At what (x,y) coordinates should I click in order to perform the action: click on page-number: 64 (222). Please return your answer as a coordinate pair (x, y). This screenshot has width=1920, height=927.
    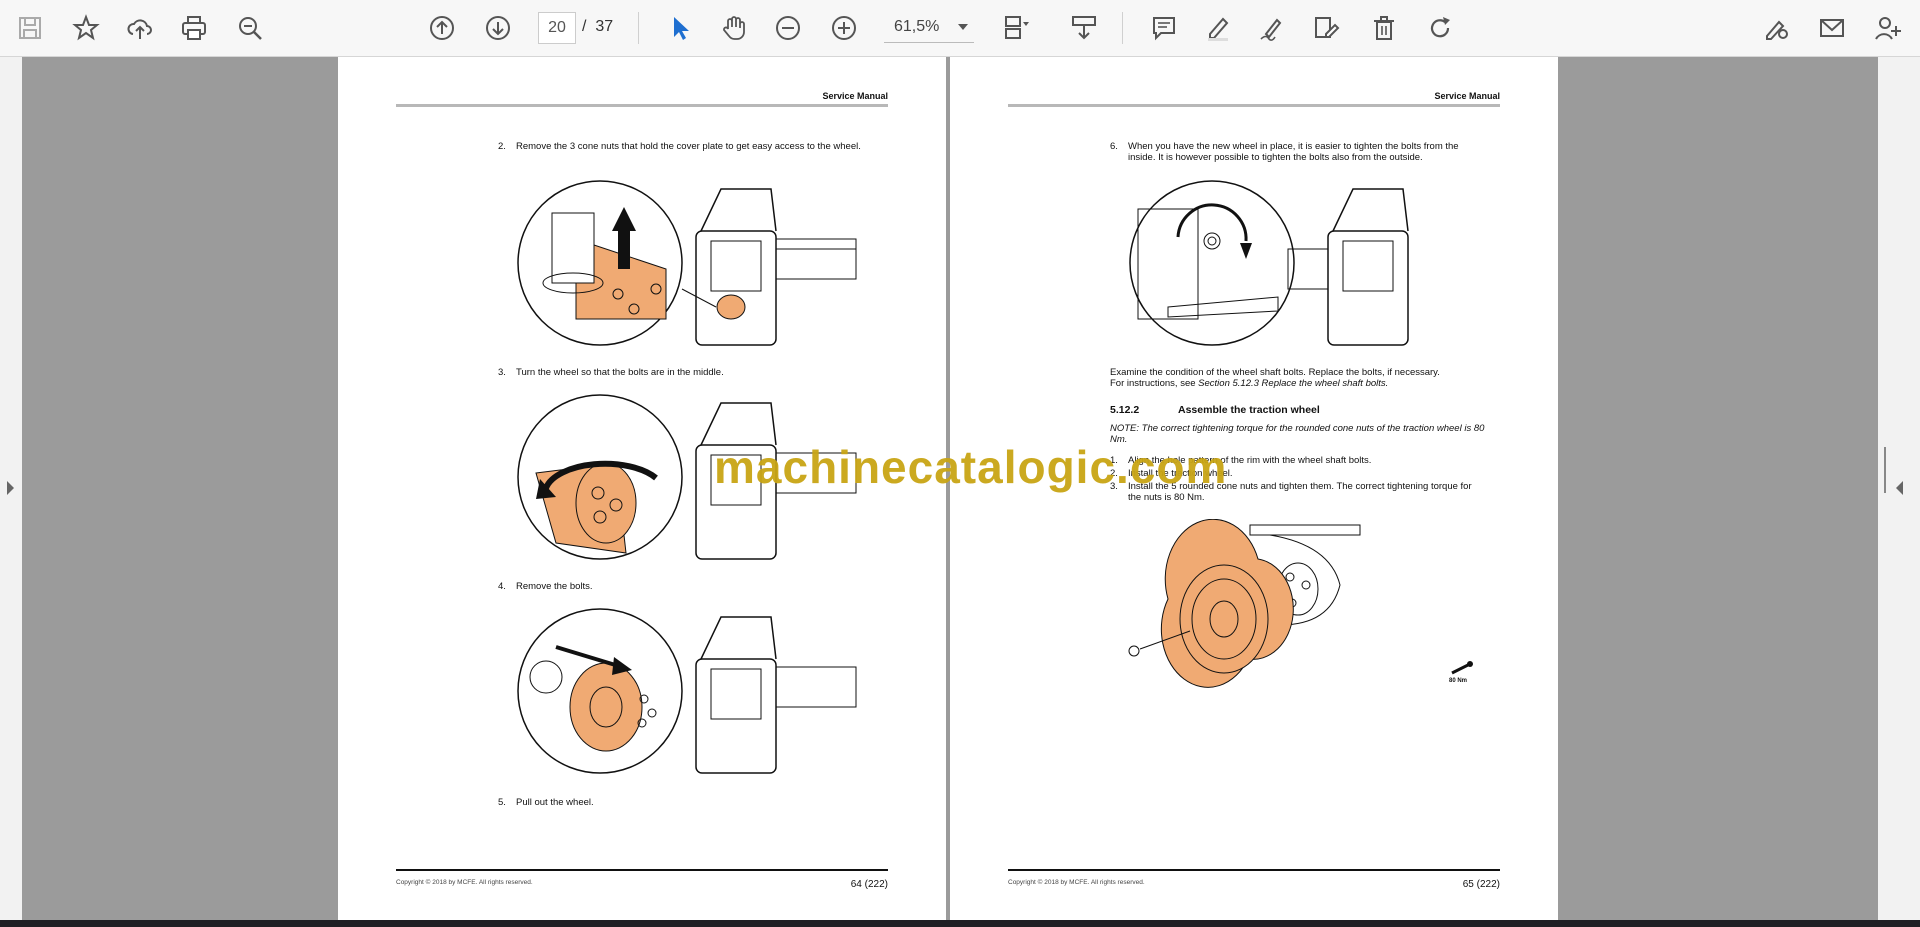
    Looking at the image, I should click on (869, 884).